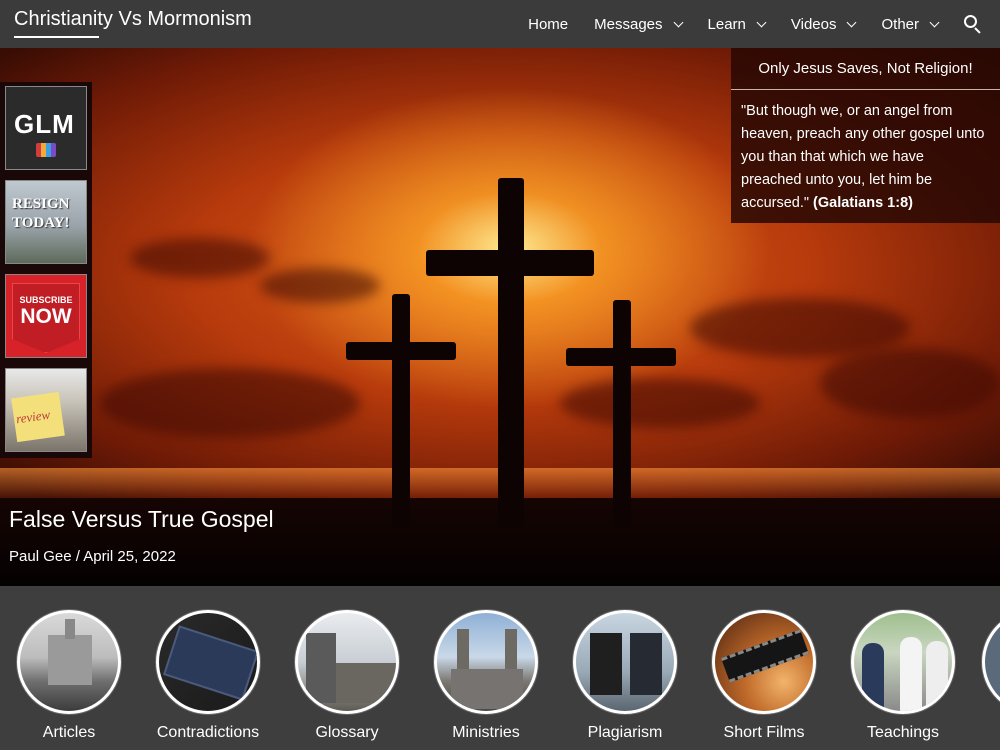 This screenshot has height=750, width=1000. What do you see at coordinates (208, 732) in the screenshot?
I see `category-label: Contradictions` at bounding box center [208, 732].